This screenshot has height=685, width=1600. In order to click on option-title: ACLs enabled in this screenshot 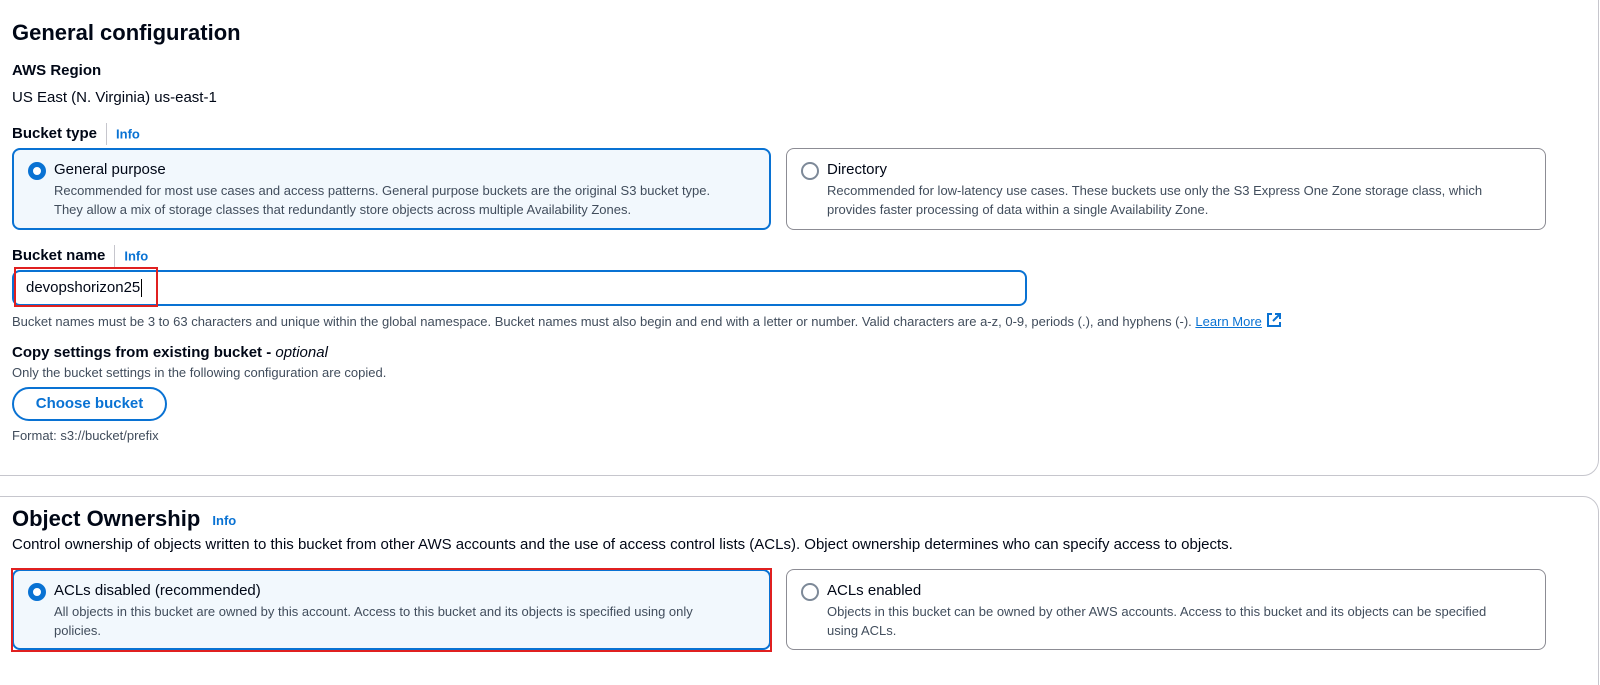, I will do `click(874, 590)`.